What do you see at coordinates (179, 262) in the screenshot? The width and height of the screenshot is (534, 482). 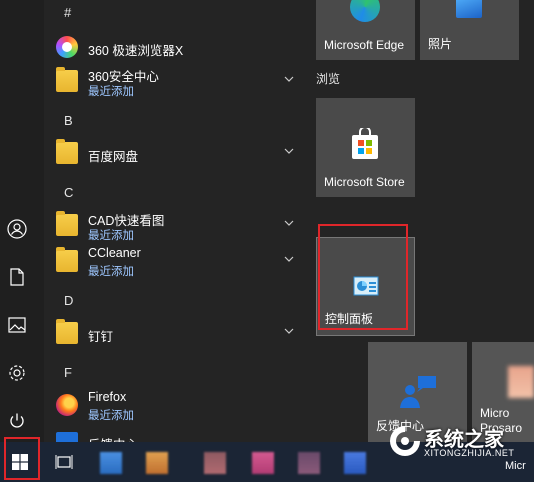 I see `app-ccleaner: CCleaner 最近添加` at bounding box center [179, 262].